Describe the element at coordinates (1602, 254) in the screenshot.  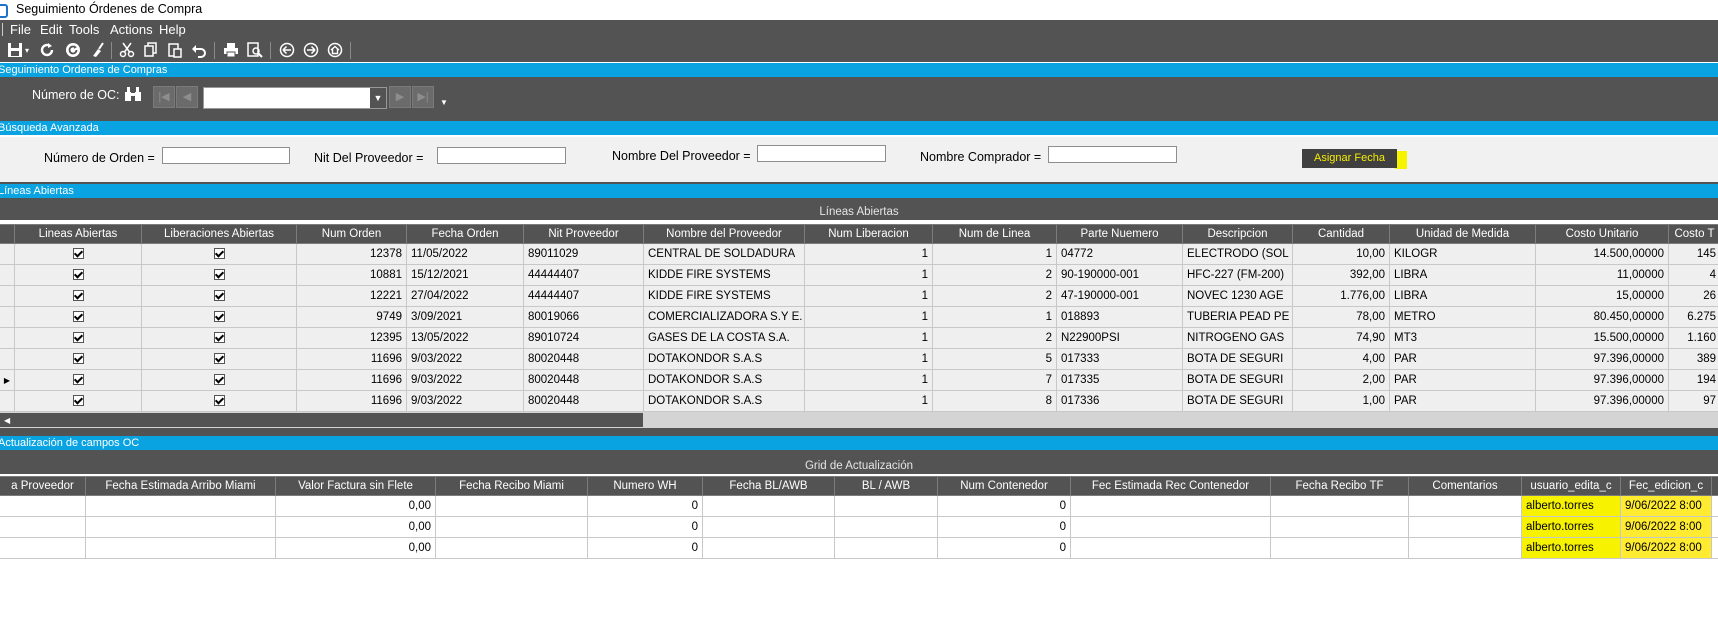
I see `costo-unitario-cell: 14.500,00000` at that location.